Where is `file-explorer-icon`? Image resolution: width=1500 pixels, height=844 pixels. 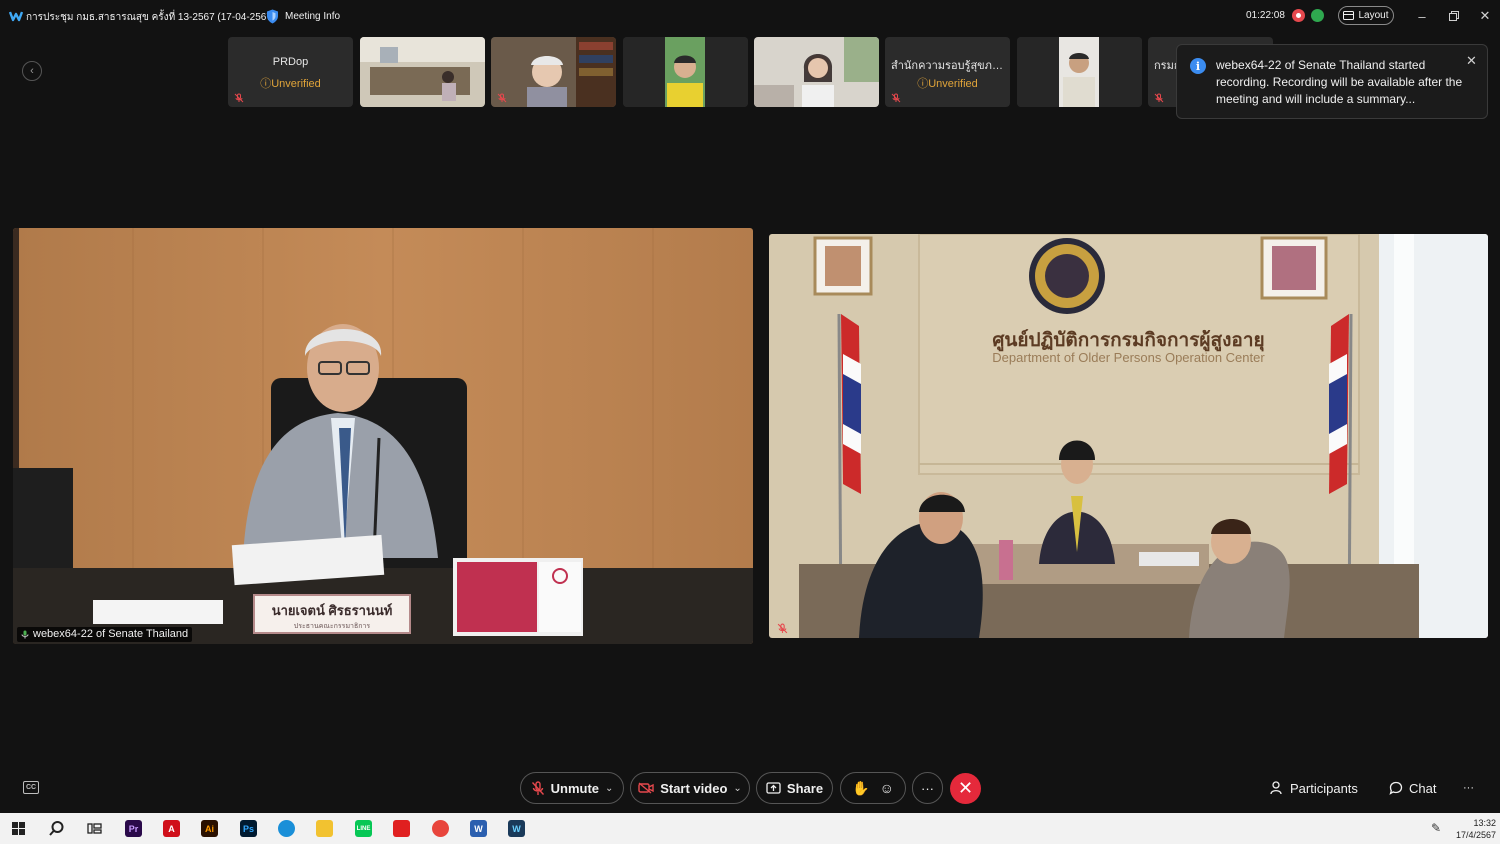
file-explorer-icon is located at coordinates (324, 828).